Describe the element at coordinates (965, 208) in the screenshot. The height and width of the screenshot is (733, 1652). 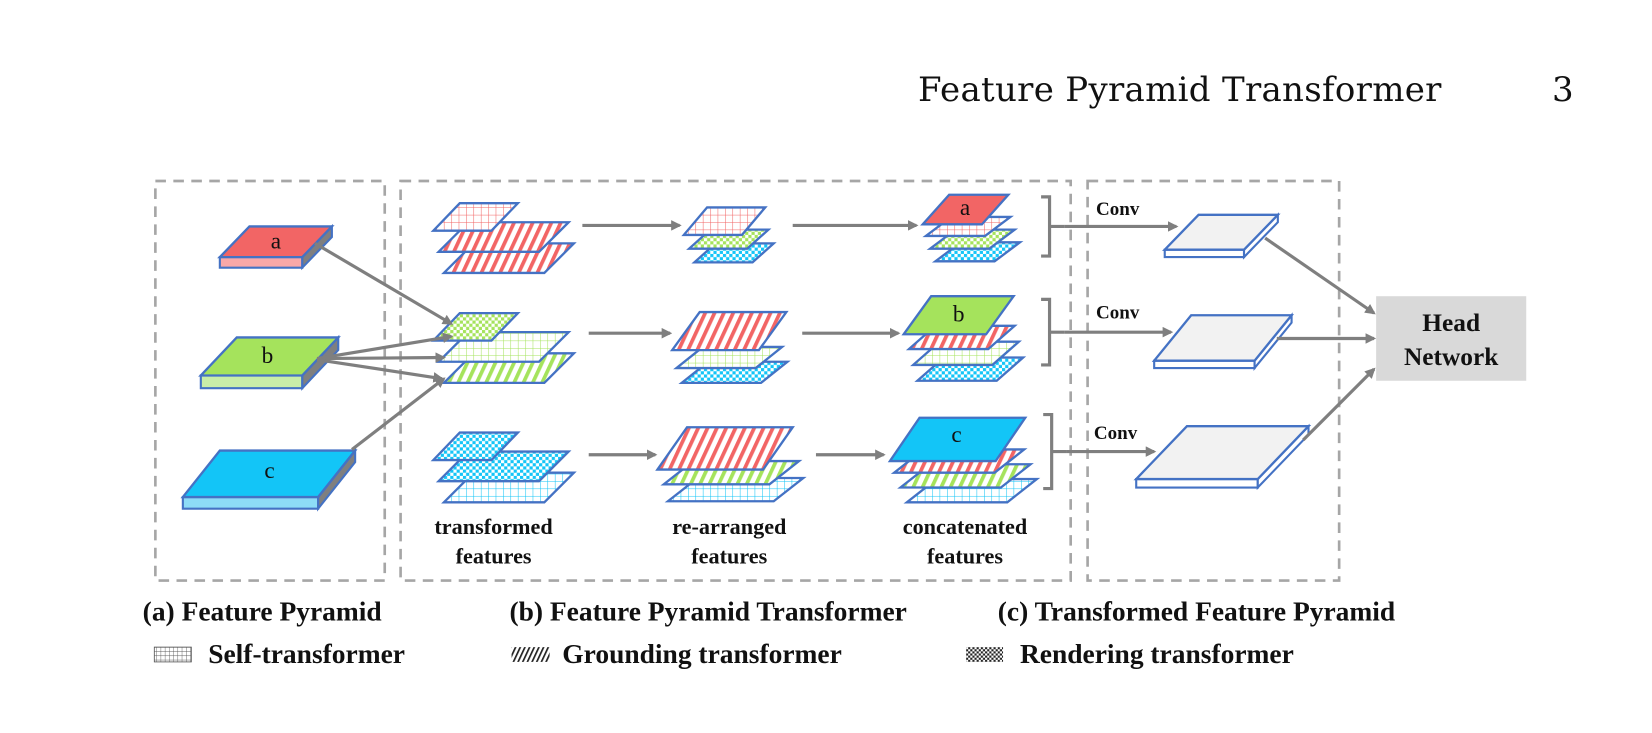
I see `concat-top-a-label: a` at that location.